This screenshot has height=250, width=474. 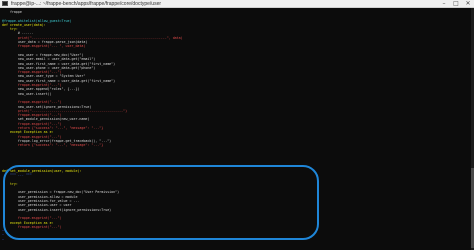 I want to click on maximize-button: □, so click(x=456, y=4).